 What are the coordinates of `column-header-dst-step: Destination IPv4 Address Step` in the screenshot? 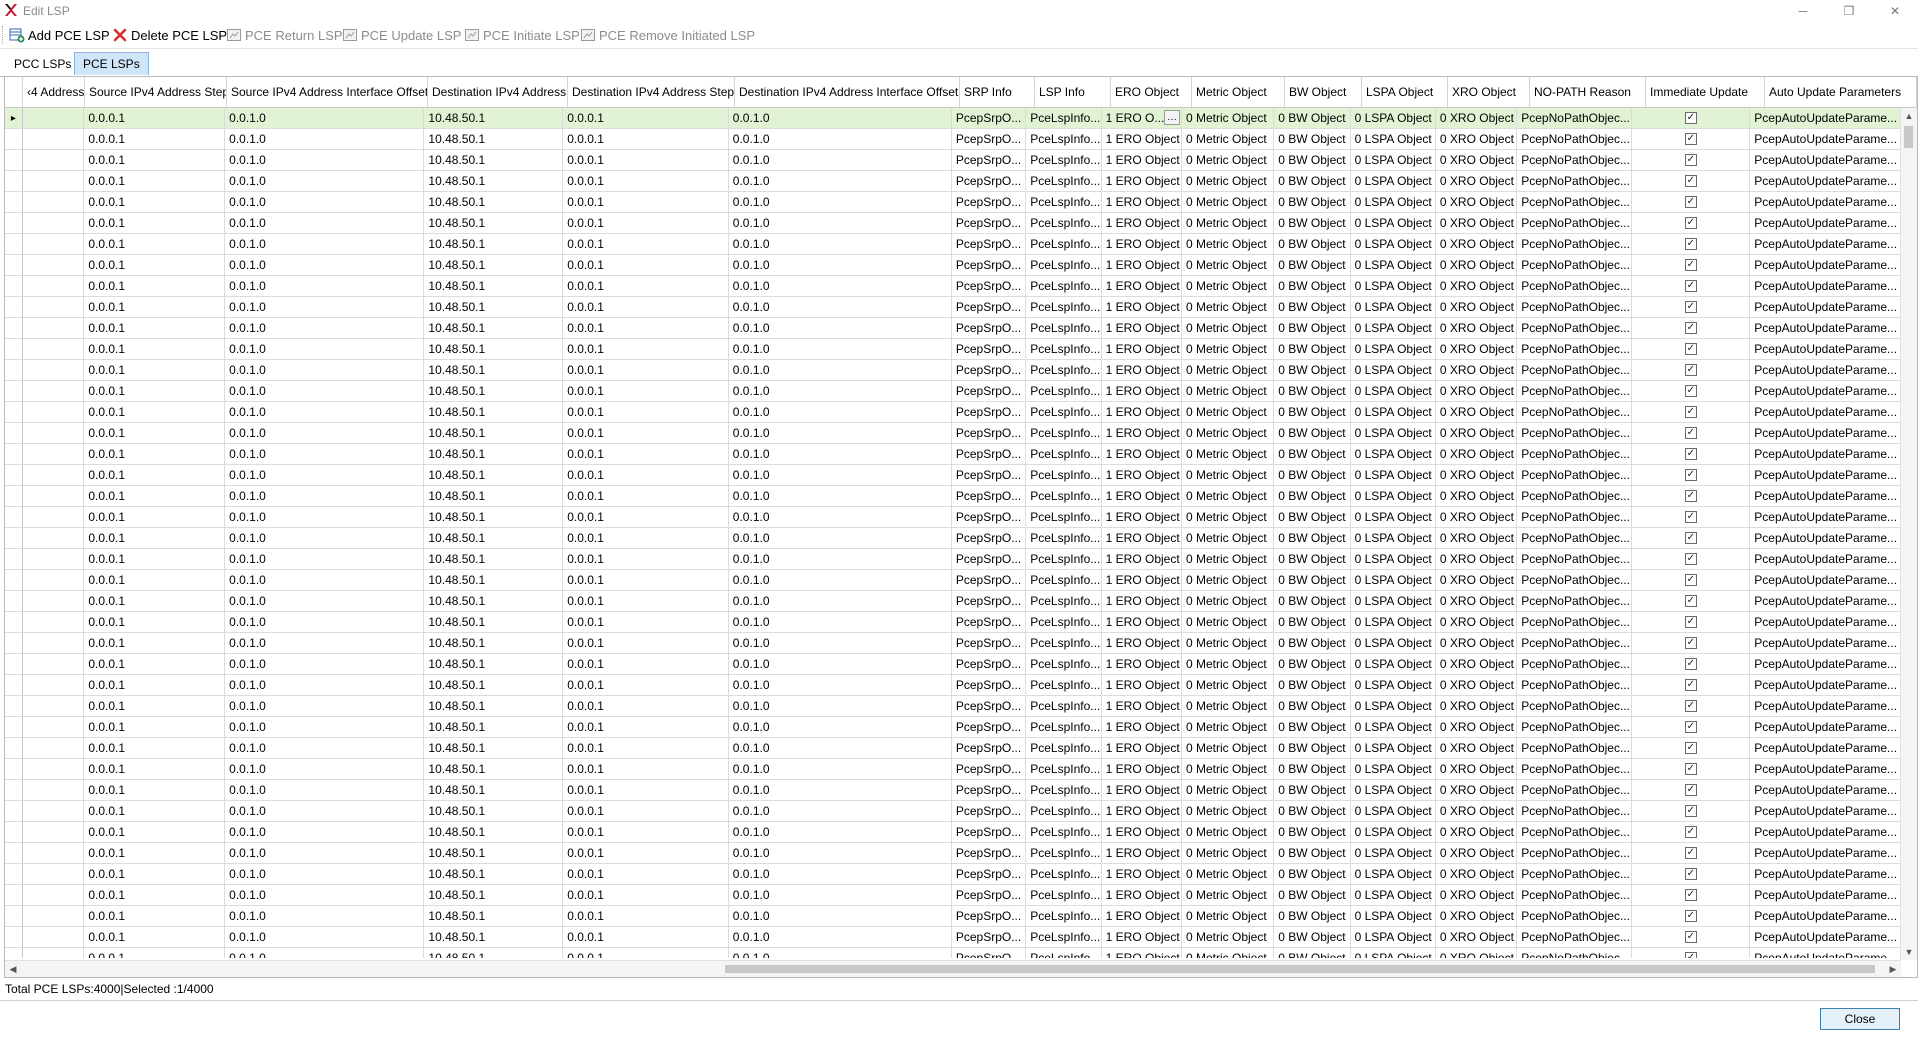 It's located at (651, 92).